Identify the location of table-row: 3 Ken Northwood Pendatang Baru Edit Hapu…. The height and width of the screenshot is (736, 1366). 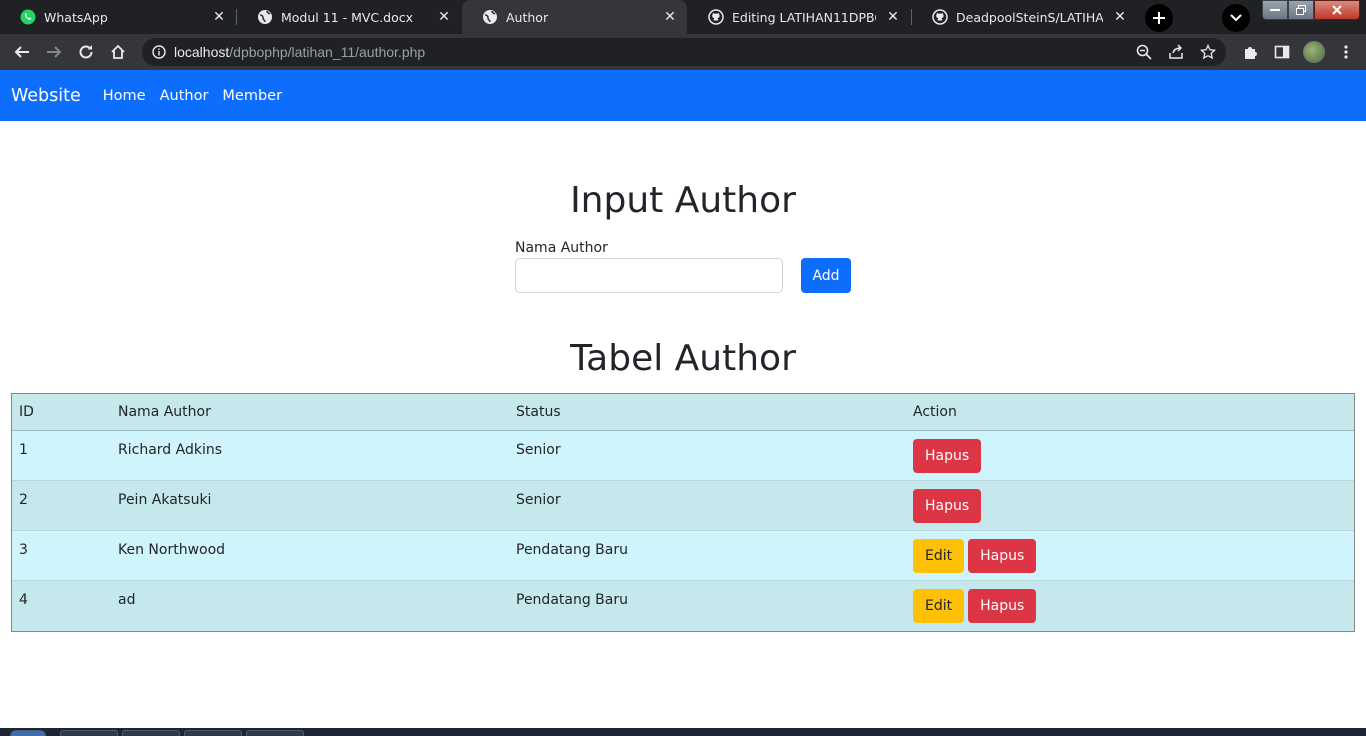
(683, 556).